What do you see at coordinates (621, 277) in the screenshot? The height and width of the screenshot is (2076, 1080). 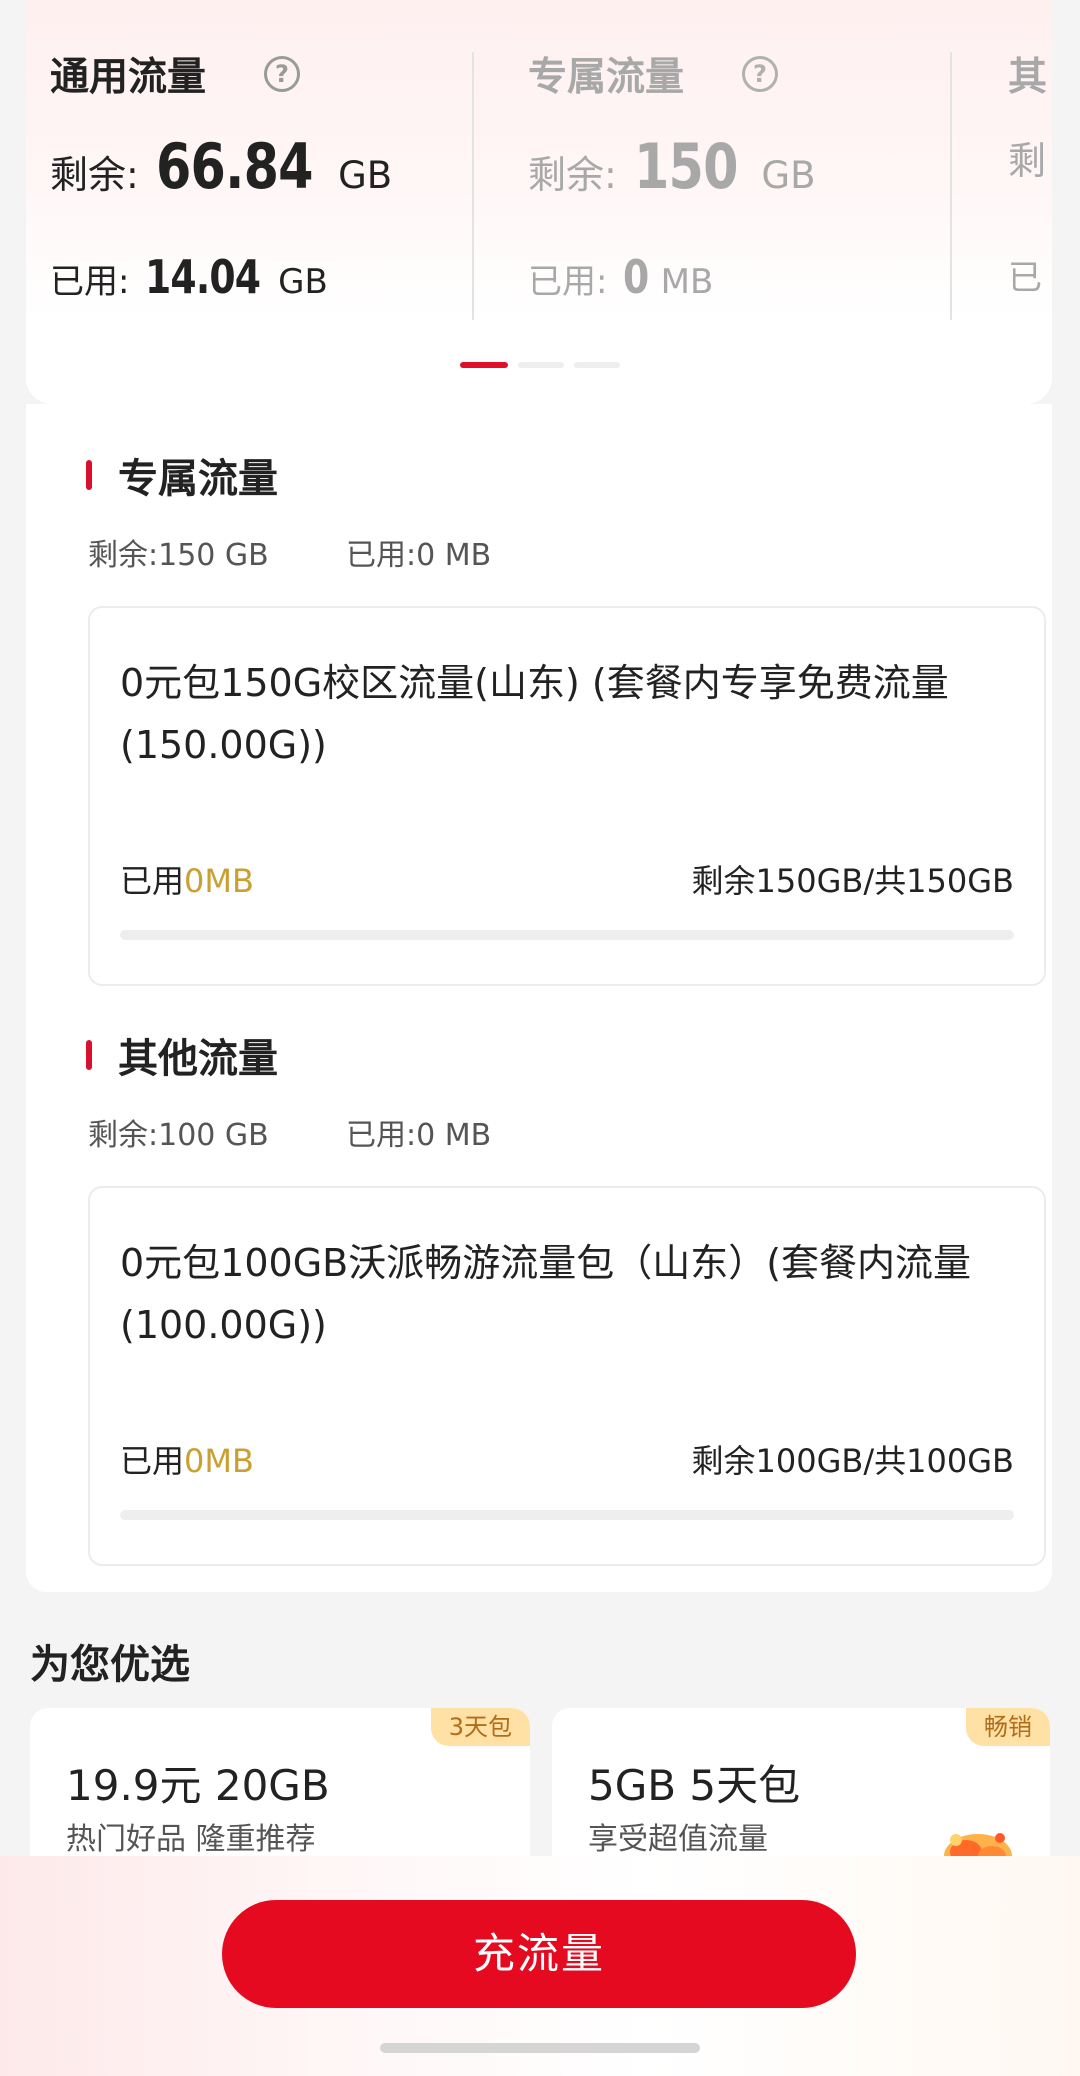 I see `summary-used: 已用: 0 MB` at bounding box center [621, 277].